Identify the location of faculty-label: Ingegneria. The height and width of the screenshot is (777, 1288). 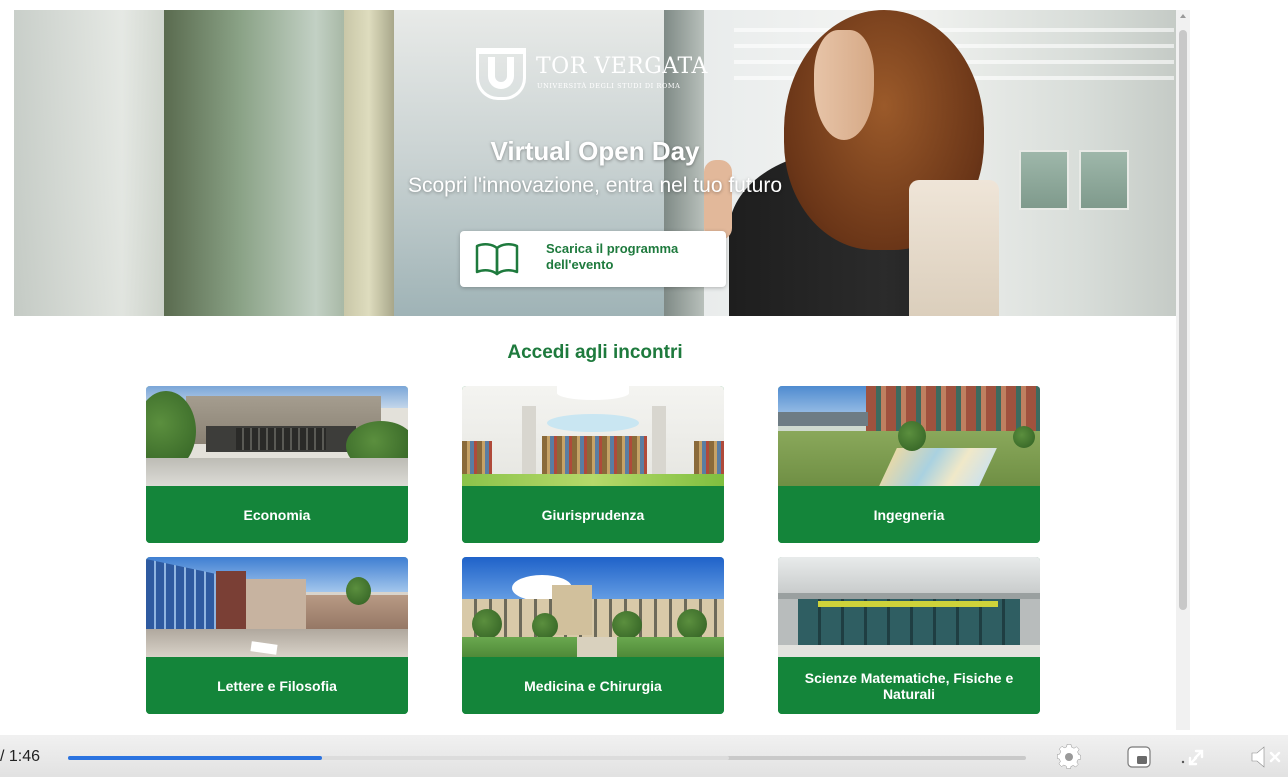
(909, 514).